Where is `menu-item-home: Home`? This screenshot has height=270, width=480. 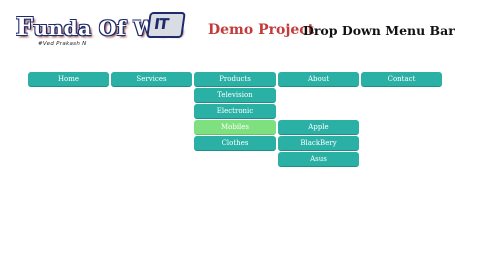 menu-item-home: Home is located at coordinates (68, 79).